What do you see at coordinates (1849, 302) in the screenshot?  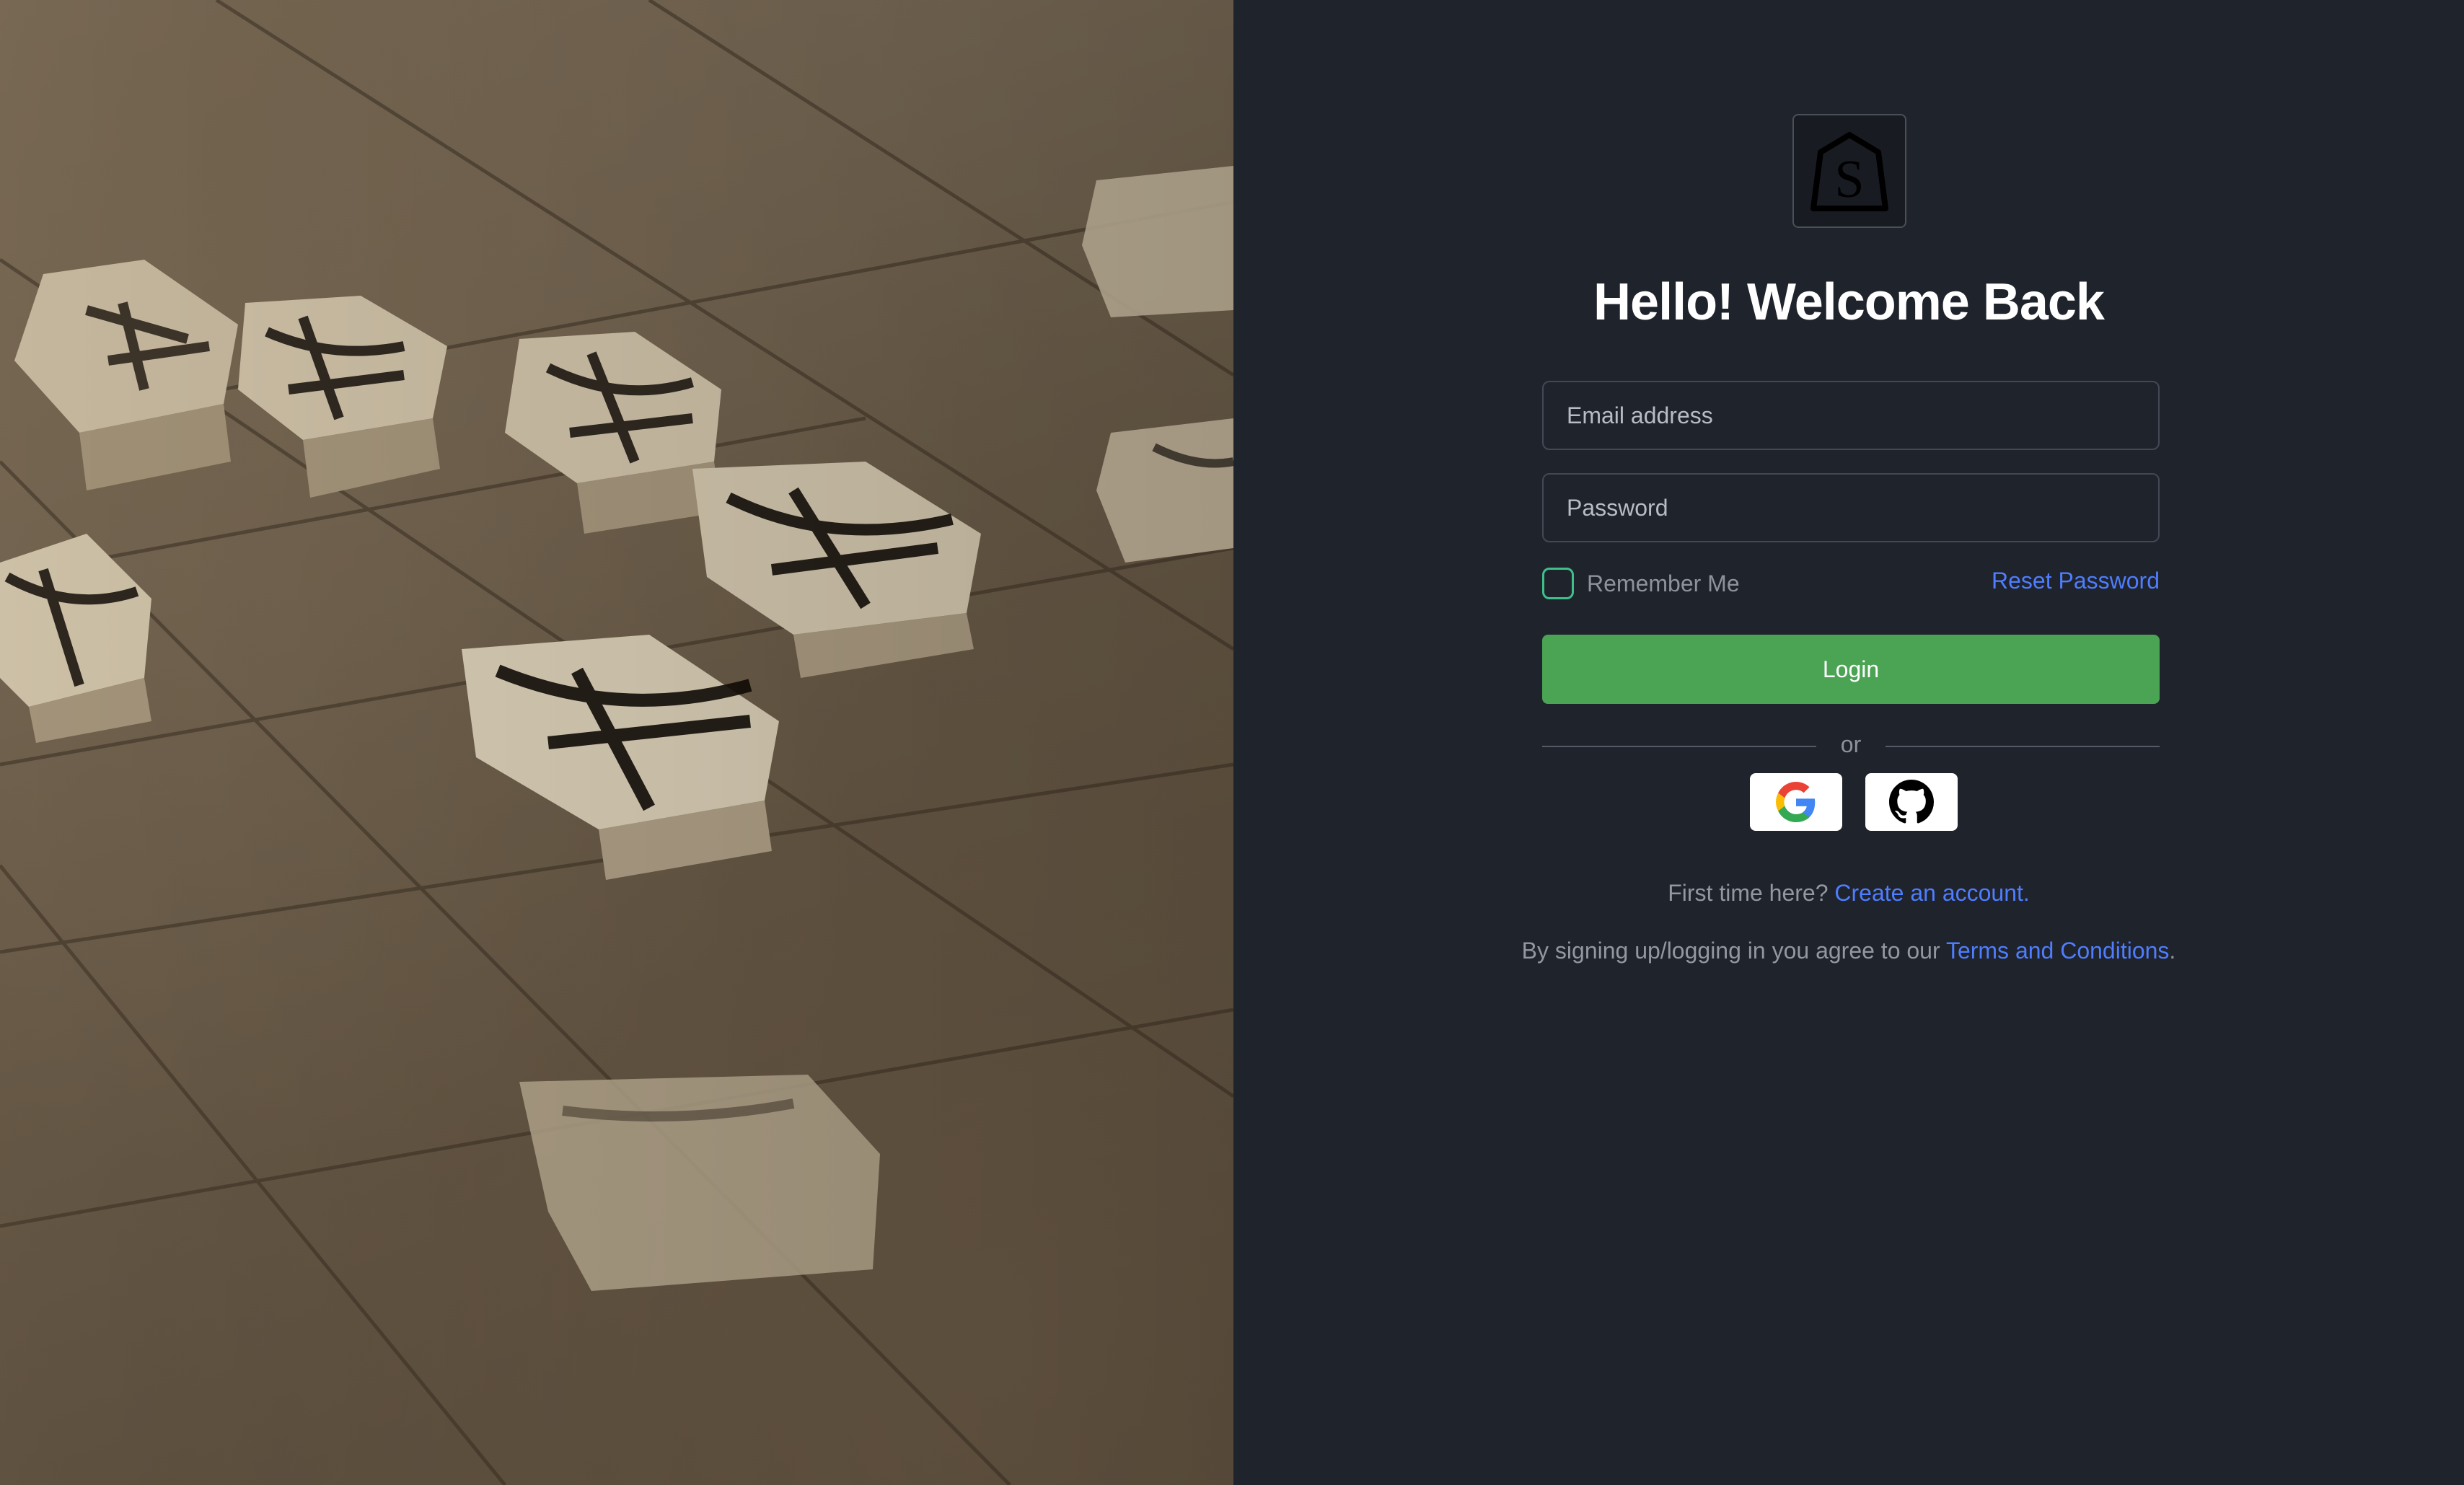 I see `page-title: Hello! Welcome Back` at bounding box center [1849, 302].